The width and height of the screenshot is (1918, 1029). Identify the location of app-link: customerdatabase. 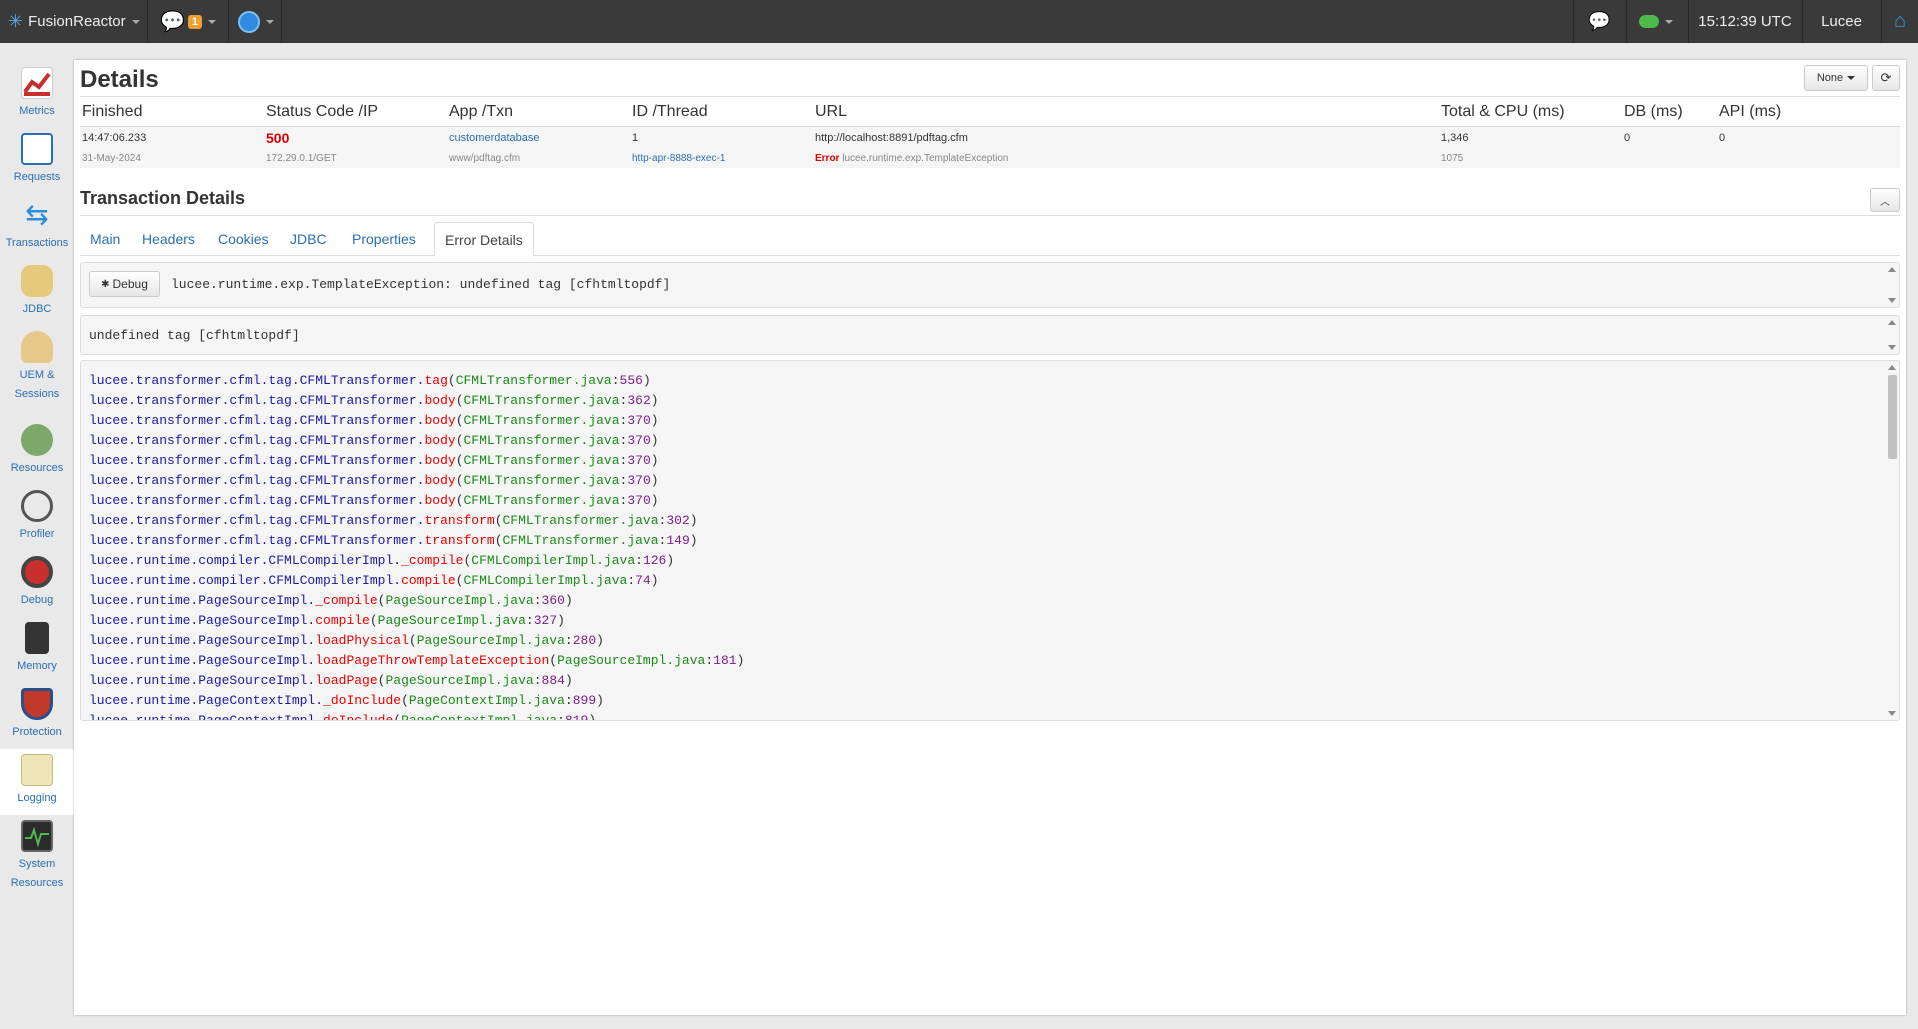
(494, 138).